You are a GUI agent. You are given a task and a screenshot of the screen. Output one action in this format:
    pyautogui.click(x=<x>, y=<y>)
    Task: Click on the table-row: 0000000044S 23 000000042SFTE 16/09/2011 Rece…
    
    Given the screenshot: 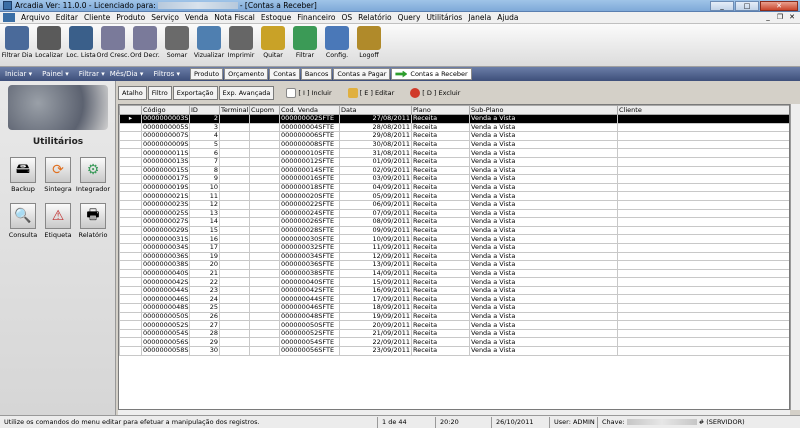 What is the action you would take?
    pyautogui.click(x=454, y=290)
    